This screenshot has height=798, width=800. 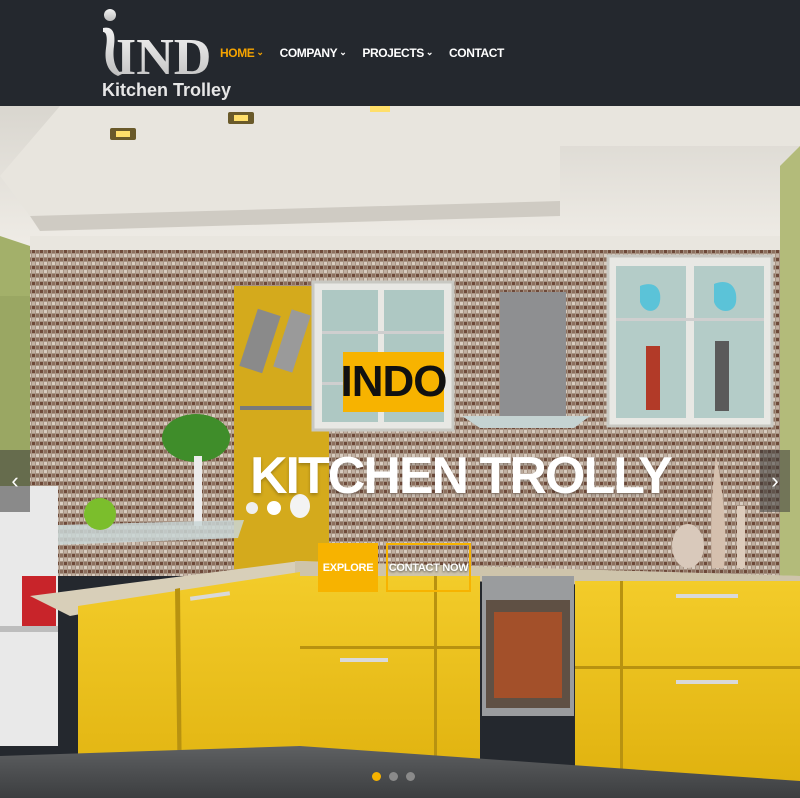 What do you see at coordinates (237, 53) in the screenshot?
I see `nav-item-label: HOME` at bounding box center [237, 53].